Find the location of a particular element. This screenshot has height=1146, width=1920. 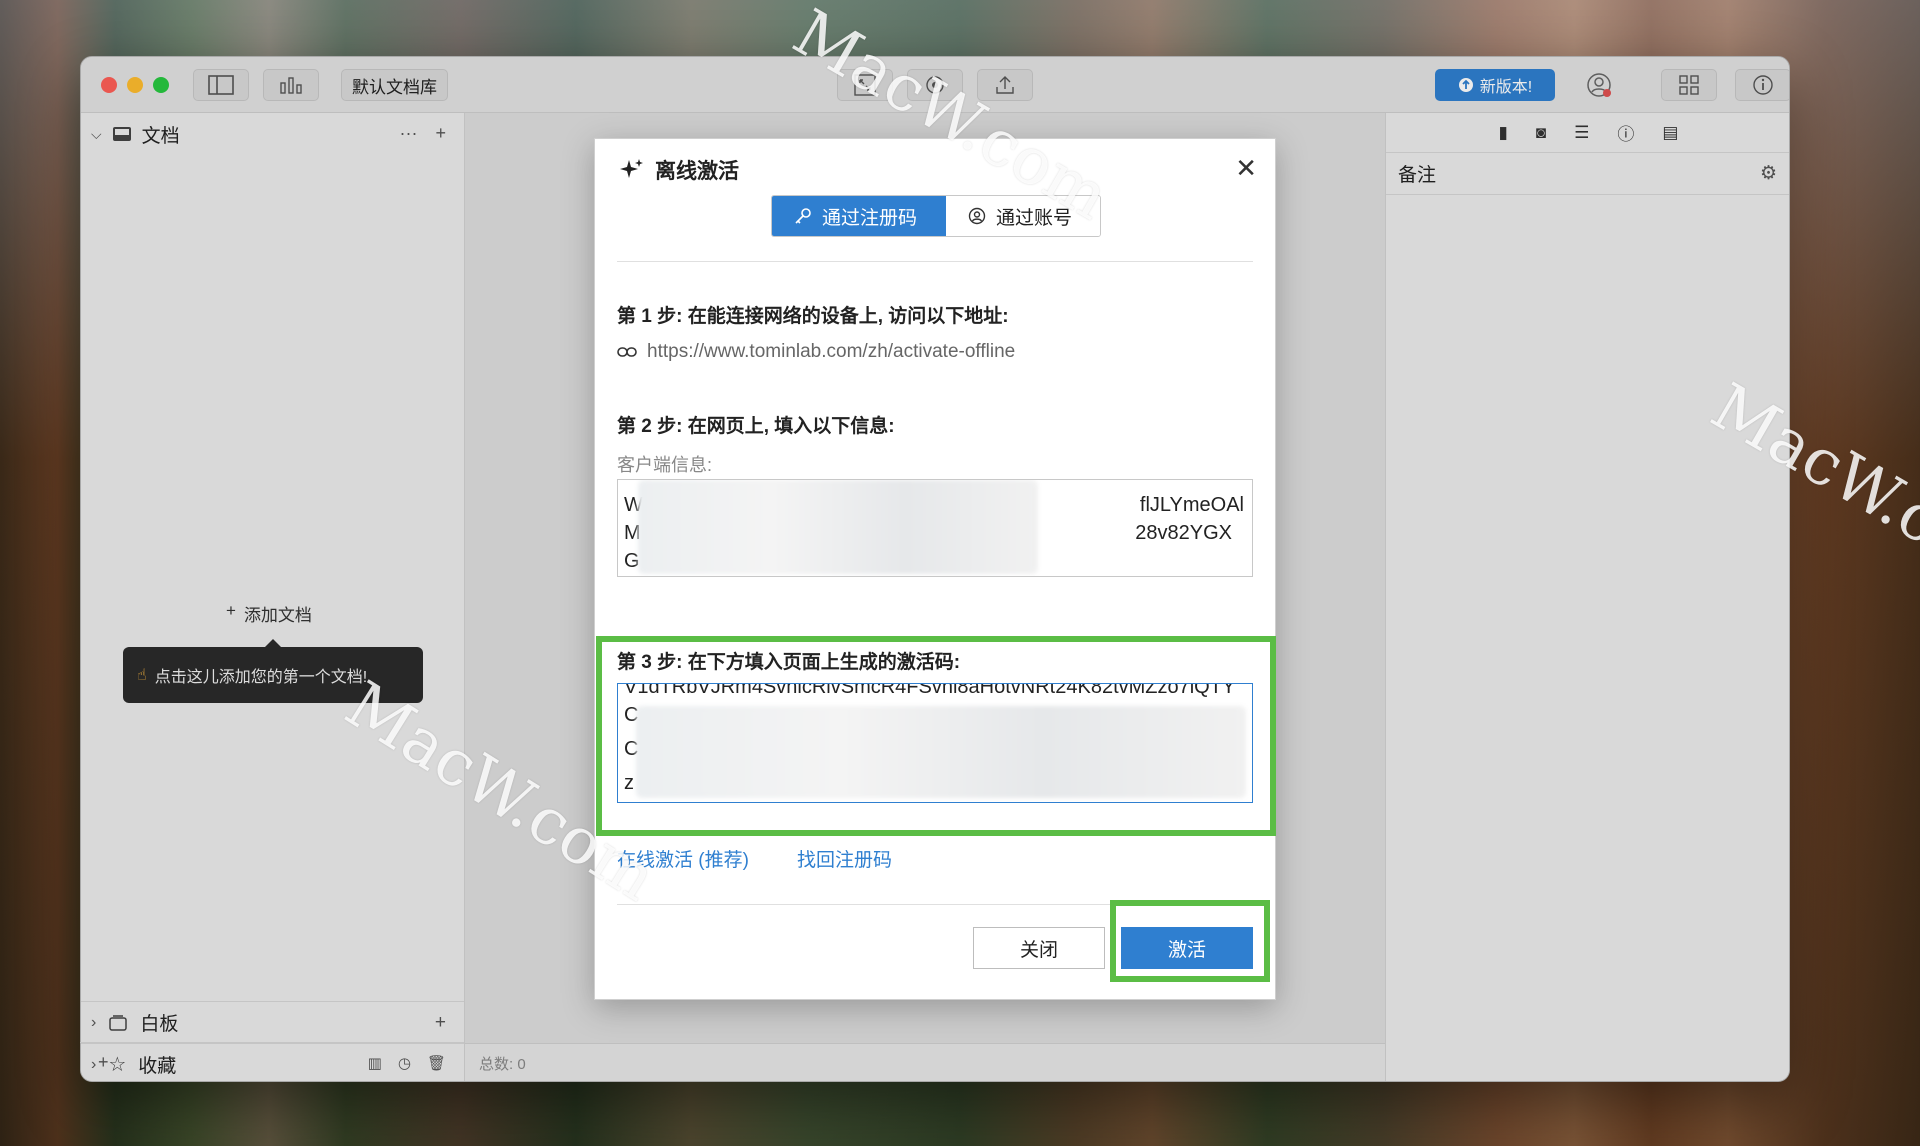

dialog-title-text: 离线激活 is located at coordinates (697, 171).